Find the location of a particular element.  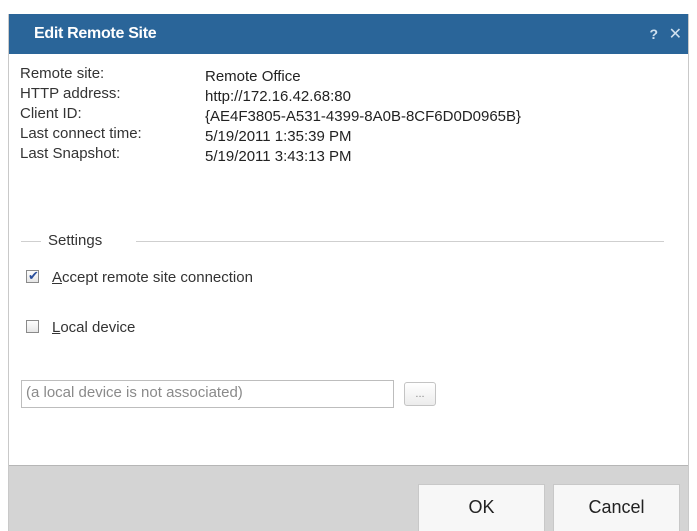

cancel-button: Cancel is located at coordinates (616, 507).